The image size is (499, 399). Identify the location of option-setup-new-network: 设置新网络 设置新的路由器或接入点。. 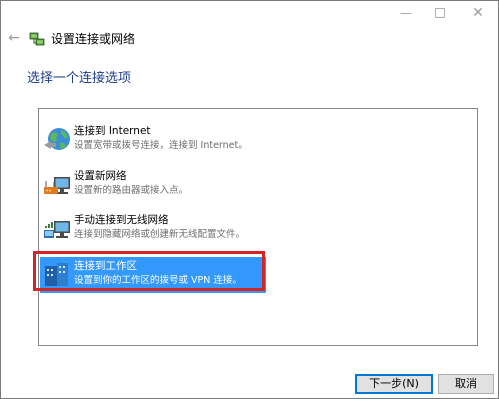
(153, 185).